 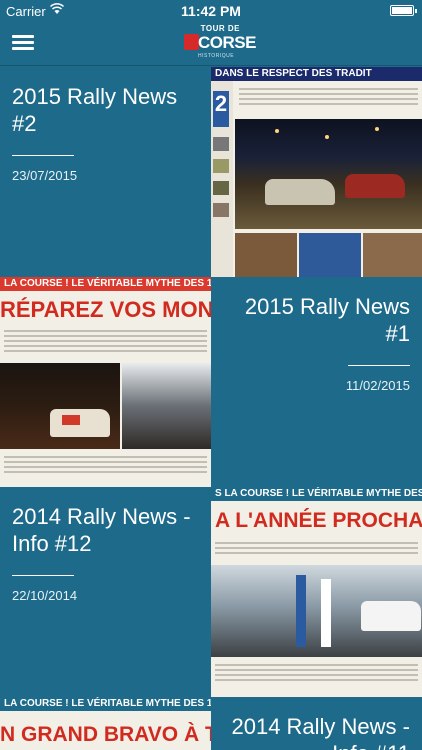 What do you see at coordinates (220, 44) in the screenshot?
I see `tour-de-corse-logo: TOUR DE CORSE HISTORIQUE` at bounding box center [220, 44].